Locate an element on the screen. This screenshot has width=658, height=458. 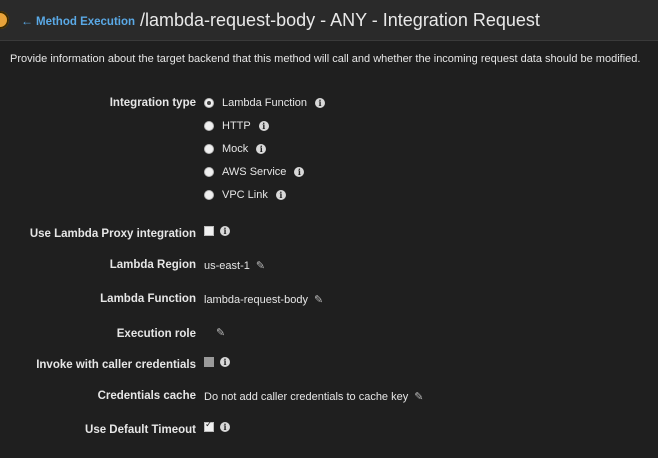
radio-label: Lambda Function is located at coordinates (264, 103).